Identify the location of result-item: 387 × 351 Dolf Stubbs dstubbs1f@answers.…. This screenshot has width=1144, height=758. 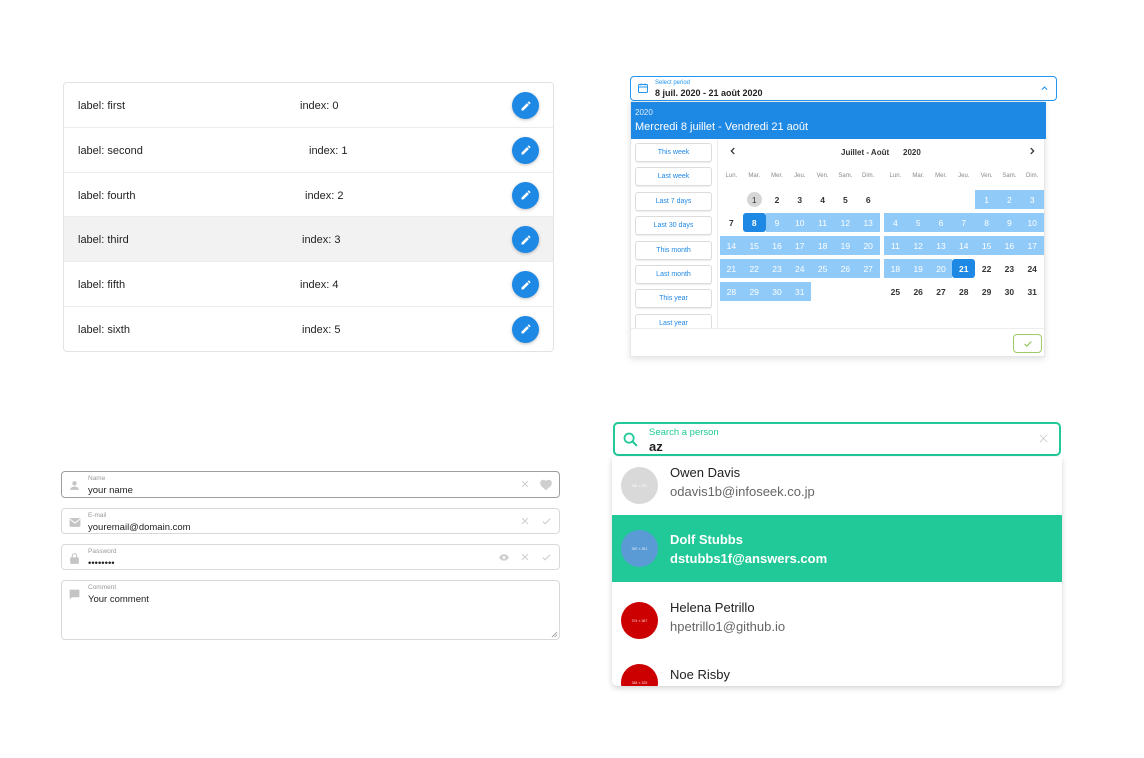
(837, 548).